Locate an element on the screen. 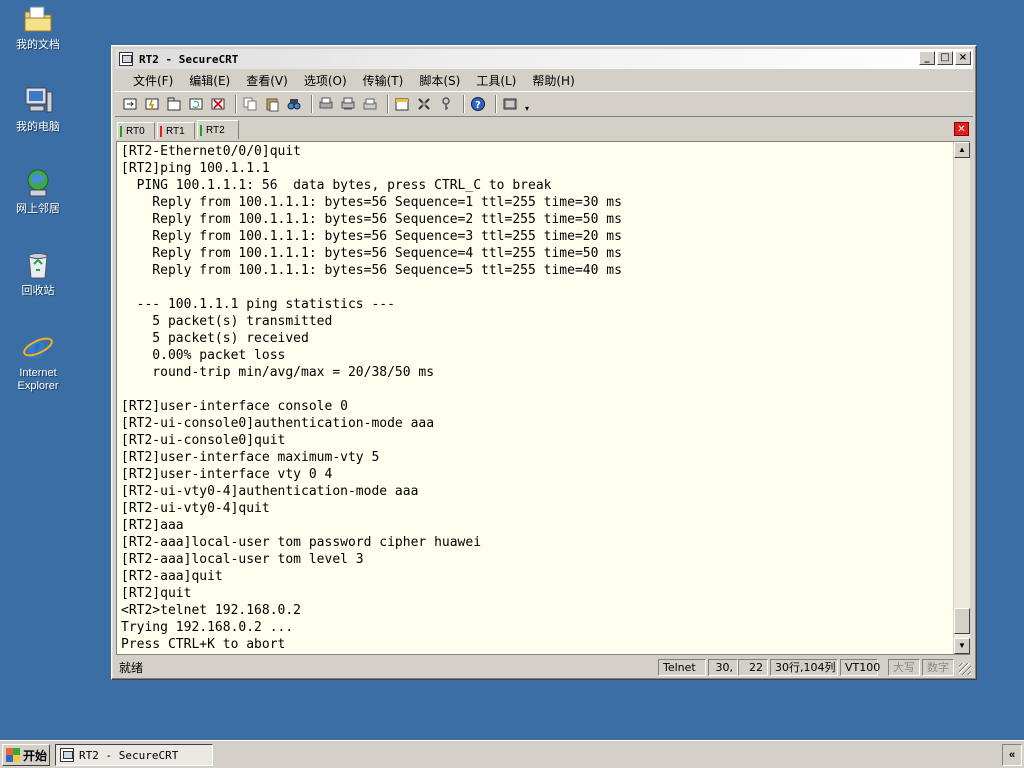 Image resolution: width=1024 pixels, height=768 pixels. terminal-line: round-trip min/avg/max = 20/38/50 ms is located at coordinates (278, 372).